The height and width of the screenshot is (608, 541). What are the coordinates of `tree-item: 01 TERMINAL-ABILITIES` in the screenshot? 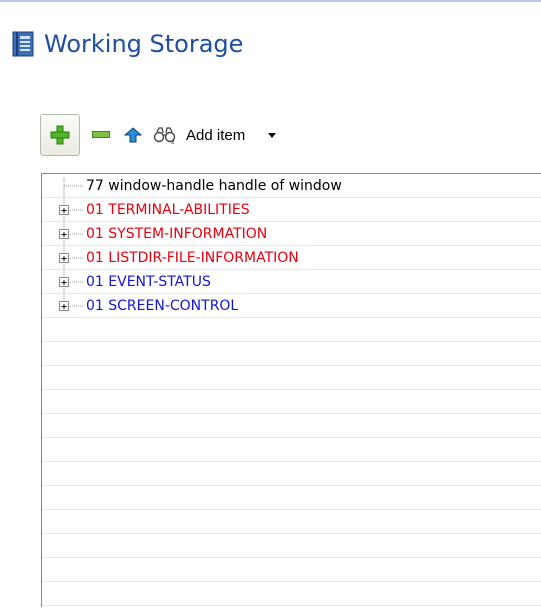 It's located at (168, 210).